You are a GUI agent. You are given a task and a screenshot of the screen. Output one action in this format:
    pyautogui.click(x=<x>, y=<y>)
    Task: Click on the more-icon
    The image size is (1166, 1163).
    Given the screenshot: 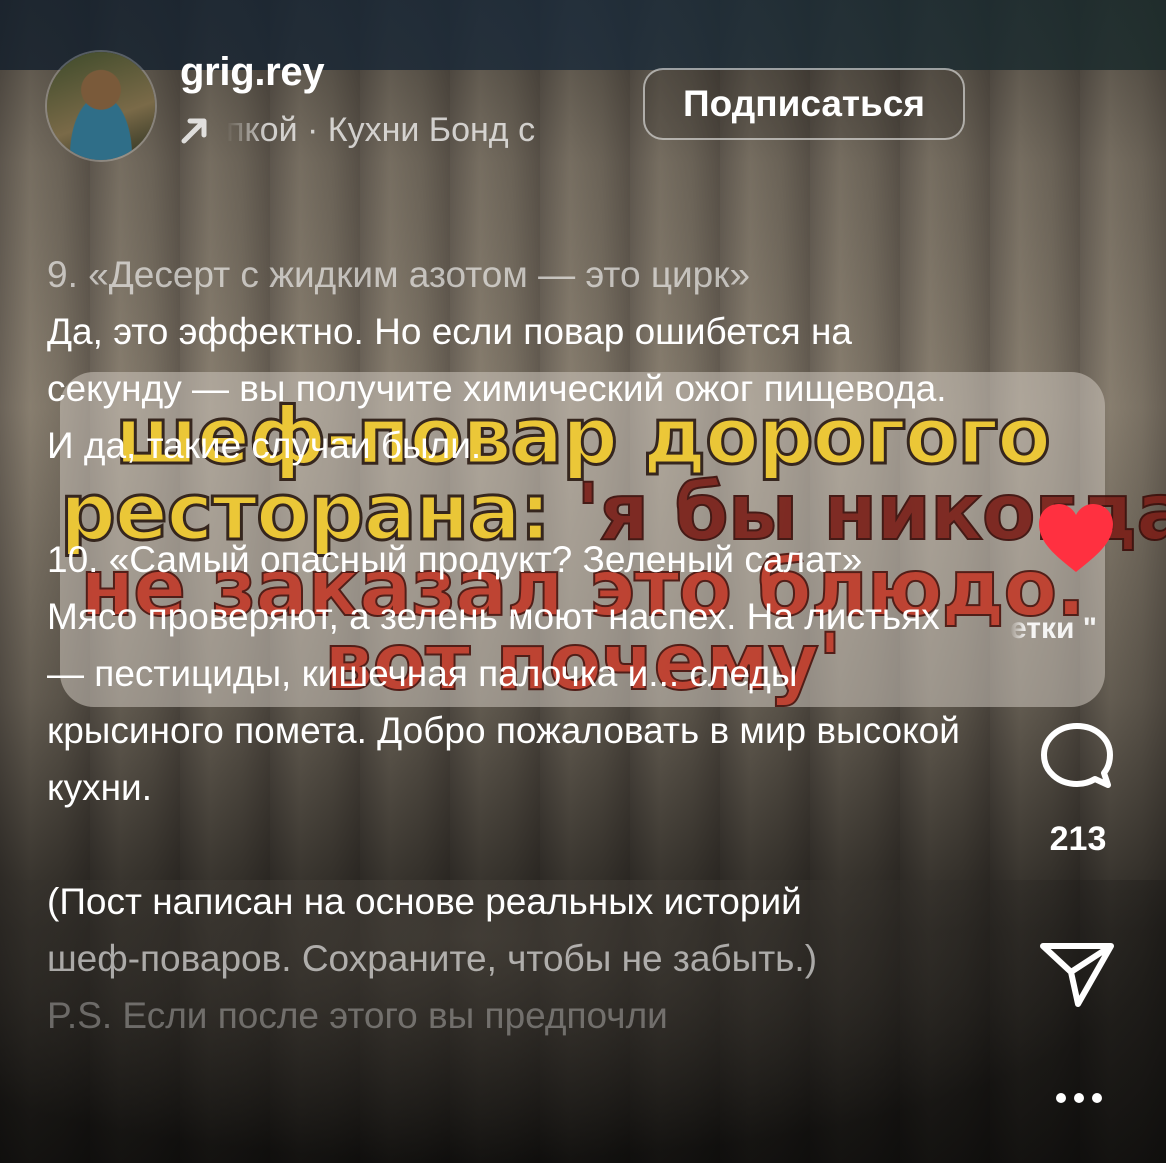 What is the action you would take?
    pyautogui.click(x=1079, y=1098)
    